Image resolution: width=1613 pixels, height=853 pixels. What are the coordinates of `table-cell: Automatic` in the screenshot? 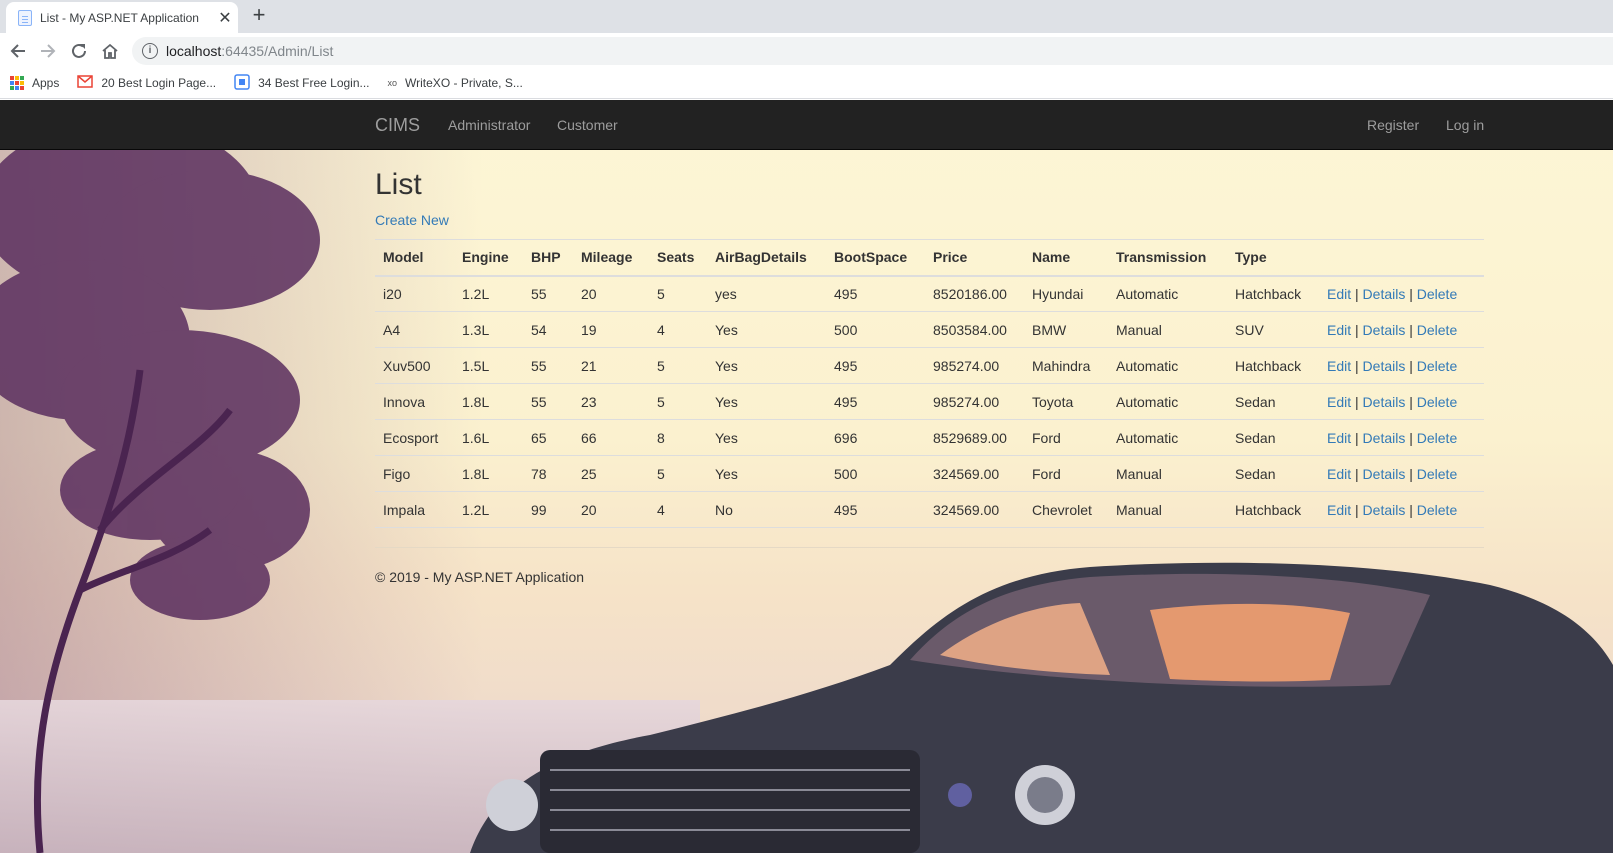 It's located at (1167, 293).